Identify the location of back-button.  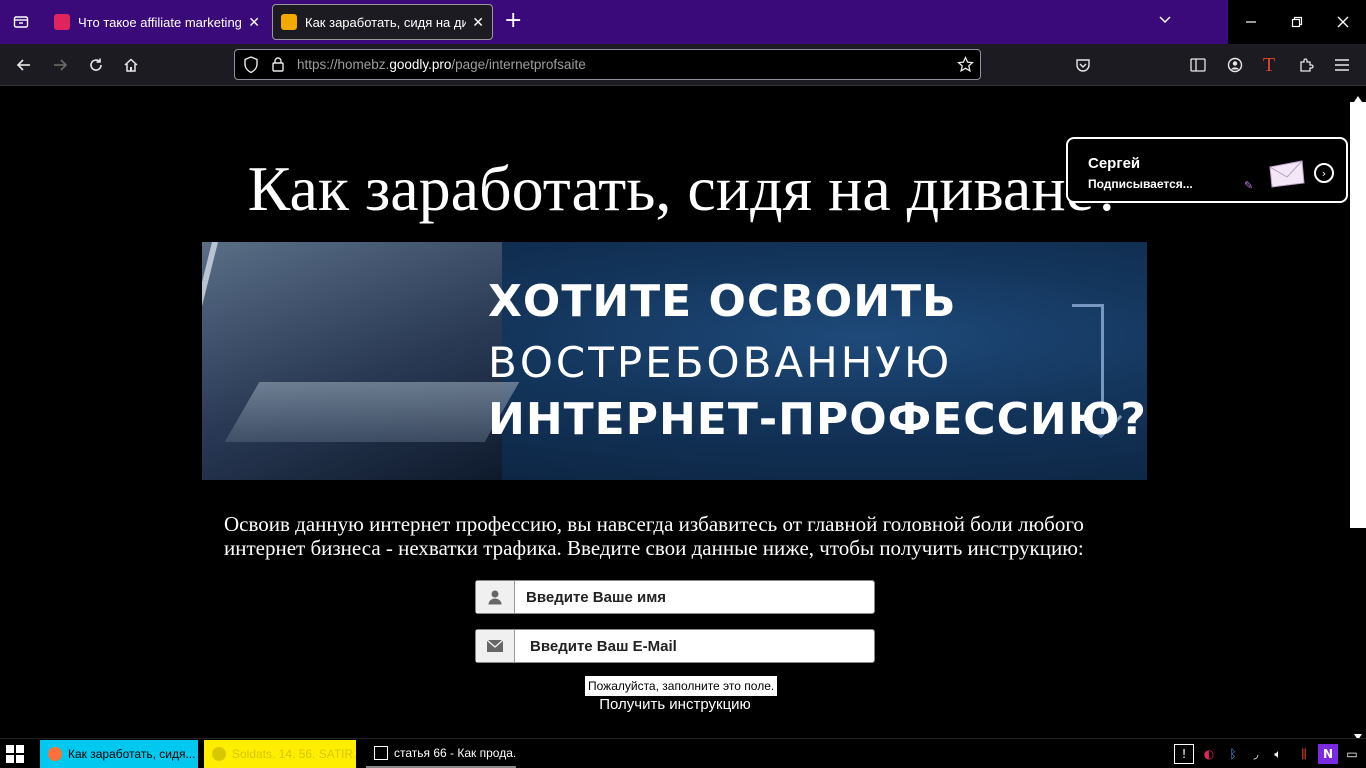
(24, 65).